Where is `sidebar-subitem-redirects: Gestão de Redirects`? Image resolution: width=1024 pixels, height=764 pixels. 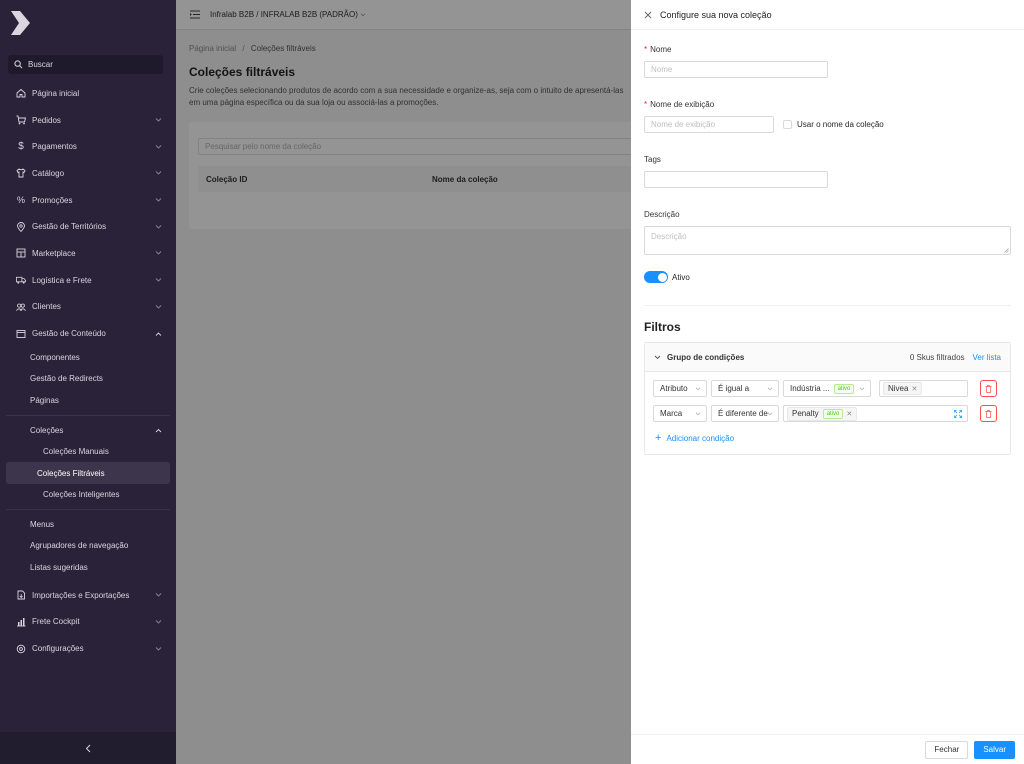 sidebar-subitem-redirects: Gestão de Redirects is located at coordinates (88, 378).